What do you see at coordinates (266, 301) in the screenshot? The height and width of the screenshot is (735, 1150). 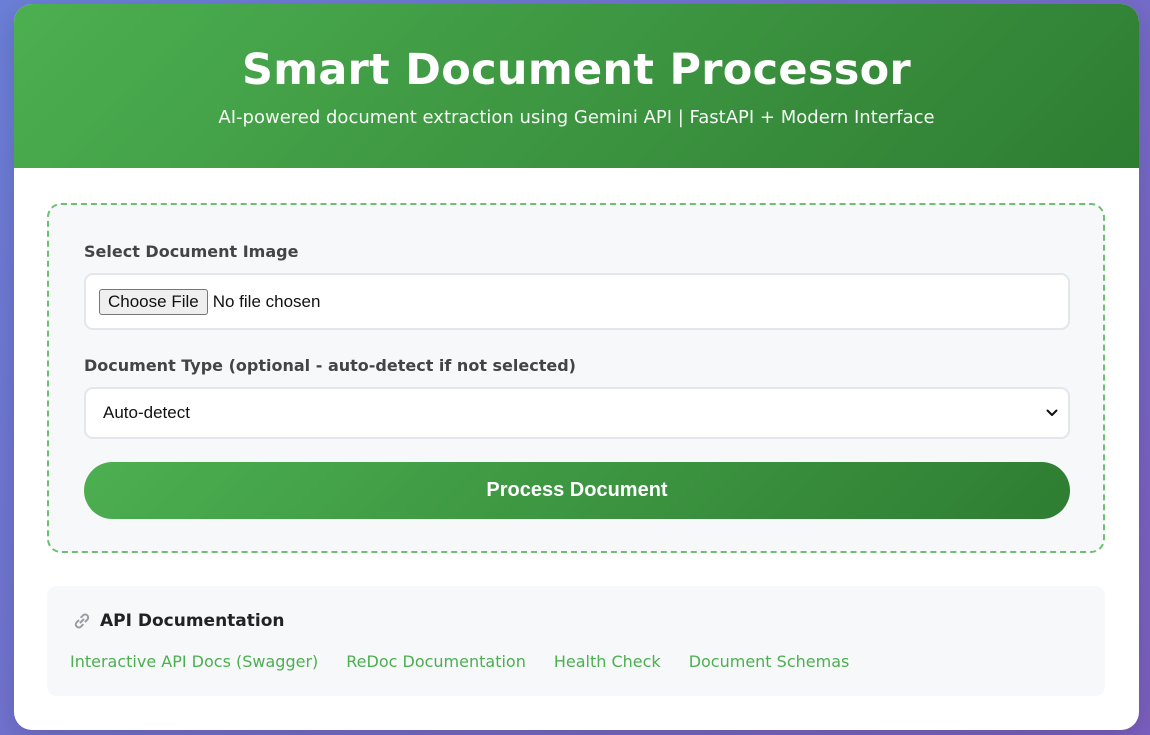 I see `file-status-text: No file chosen` at bounding box center [266, 301].